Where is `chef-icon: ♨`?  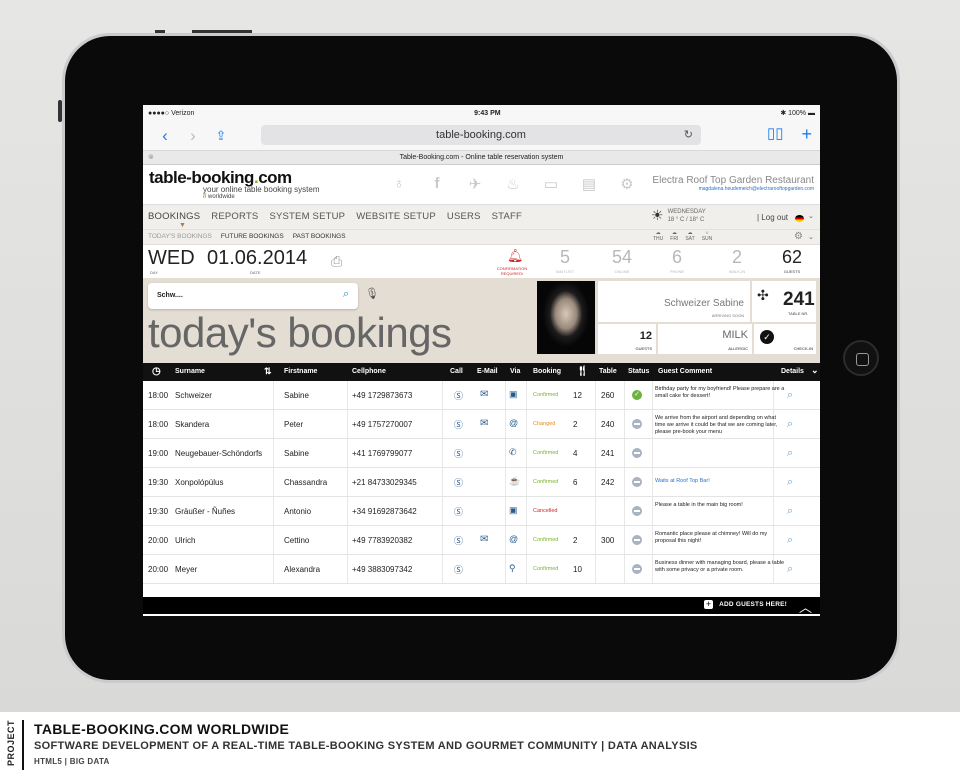 chef-icon: ♨ is located at coordinates (513, 184).